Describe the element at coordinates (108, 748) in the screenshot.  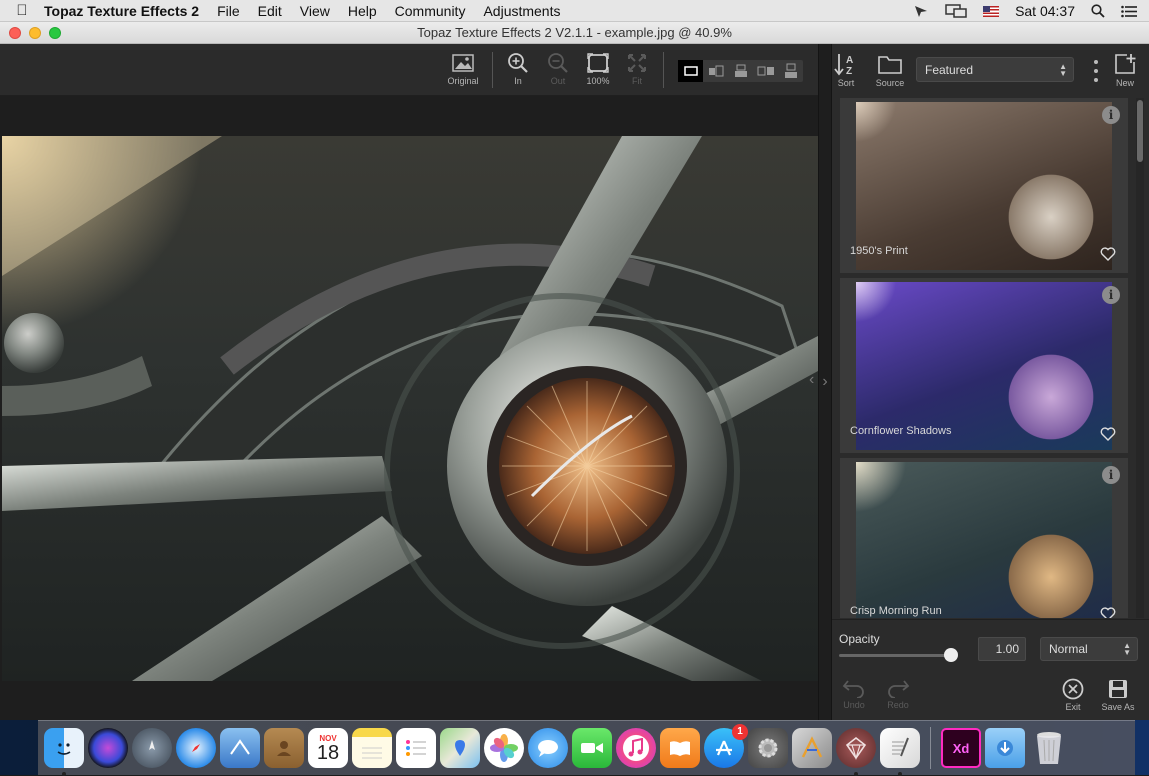
I see `siri-icon` at that location.